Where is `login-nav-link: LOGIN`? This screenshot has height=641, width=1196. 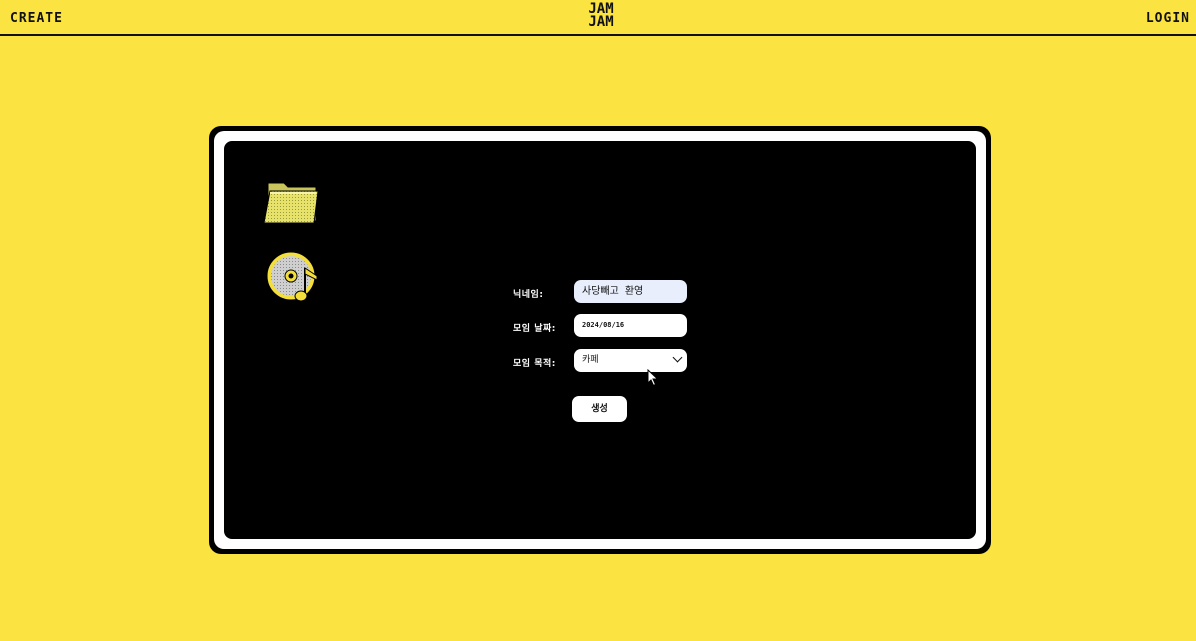 login-nav-link: LOGIN is located at coordinates (1168, 18).